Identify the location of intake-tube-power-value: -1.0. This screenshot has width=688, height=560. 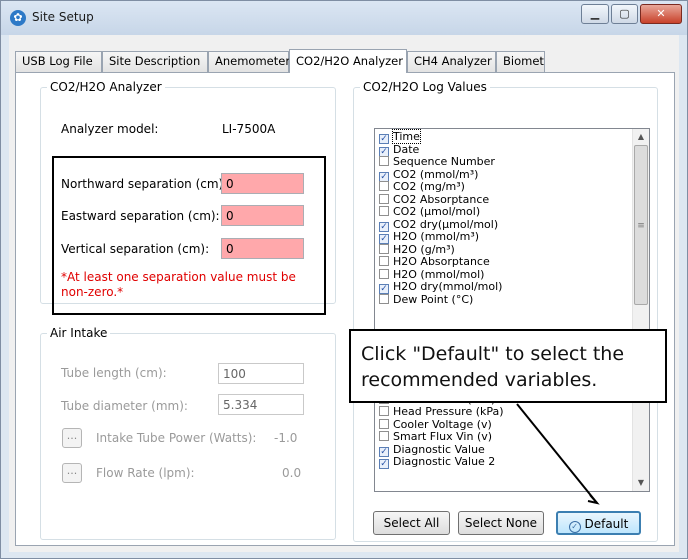
(286, 438).